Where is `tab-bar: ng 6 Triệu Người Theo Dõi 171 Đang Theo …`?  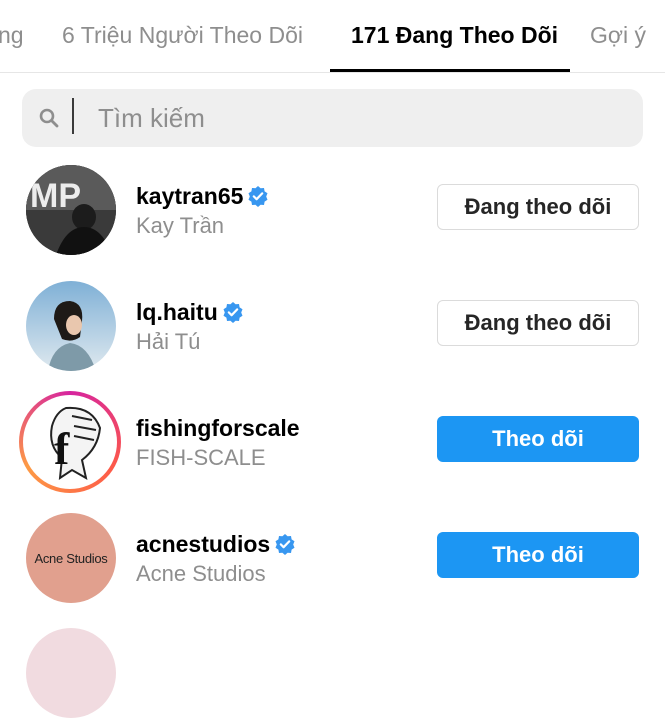
tab-bar: ng 6 Triệu Người Theo Dõi 171 Đang Theo … is located at coordinates (332, 36).